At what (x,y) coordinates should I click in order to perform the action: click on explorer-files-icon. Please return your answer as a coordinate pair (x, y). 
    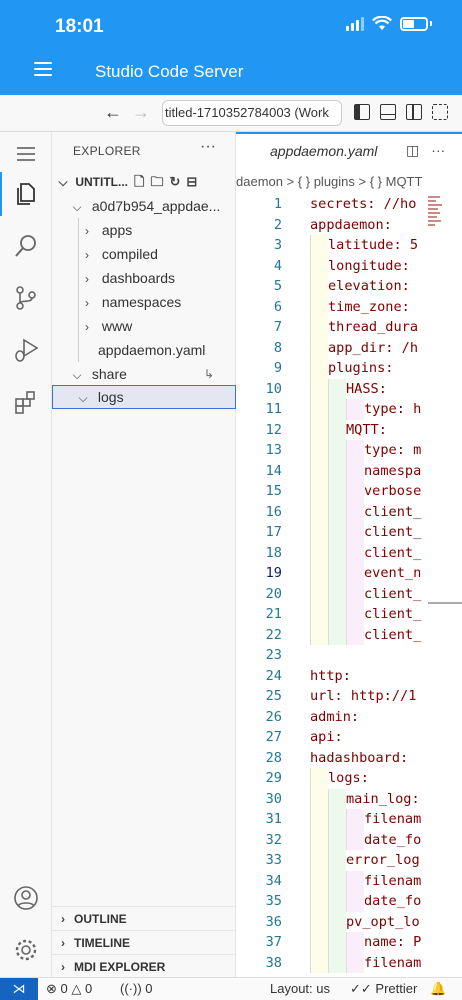
    Looking at the image, I should click on (26, 194).